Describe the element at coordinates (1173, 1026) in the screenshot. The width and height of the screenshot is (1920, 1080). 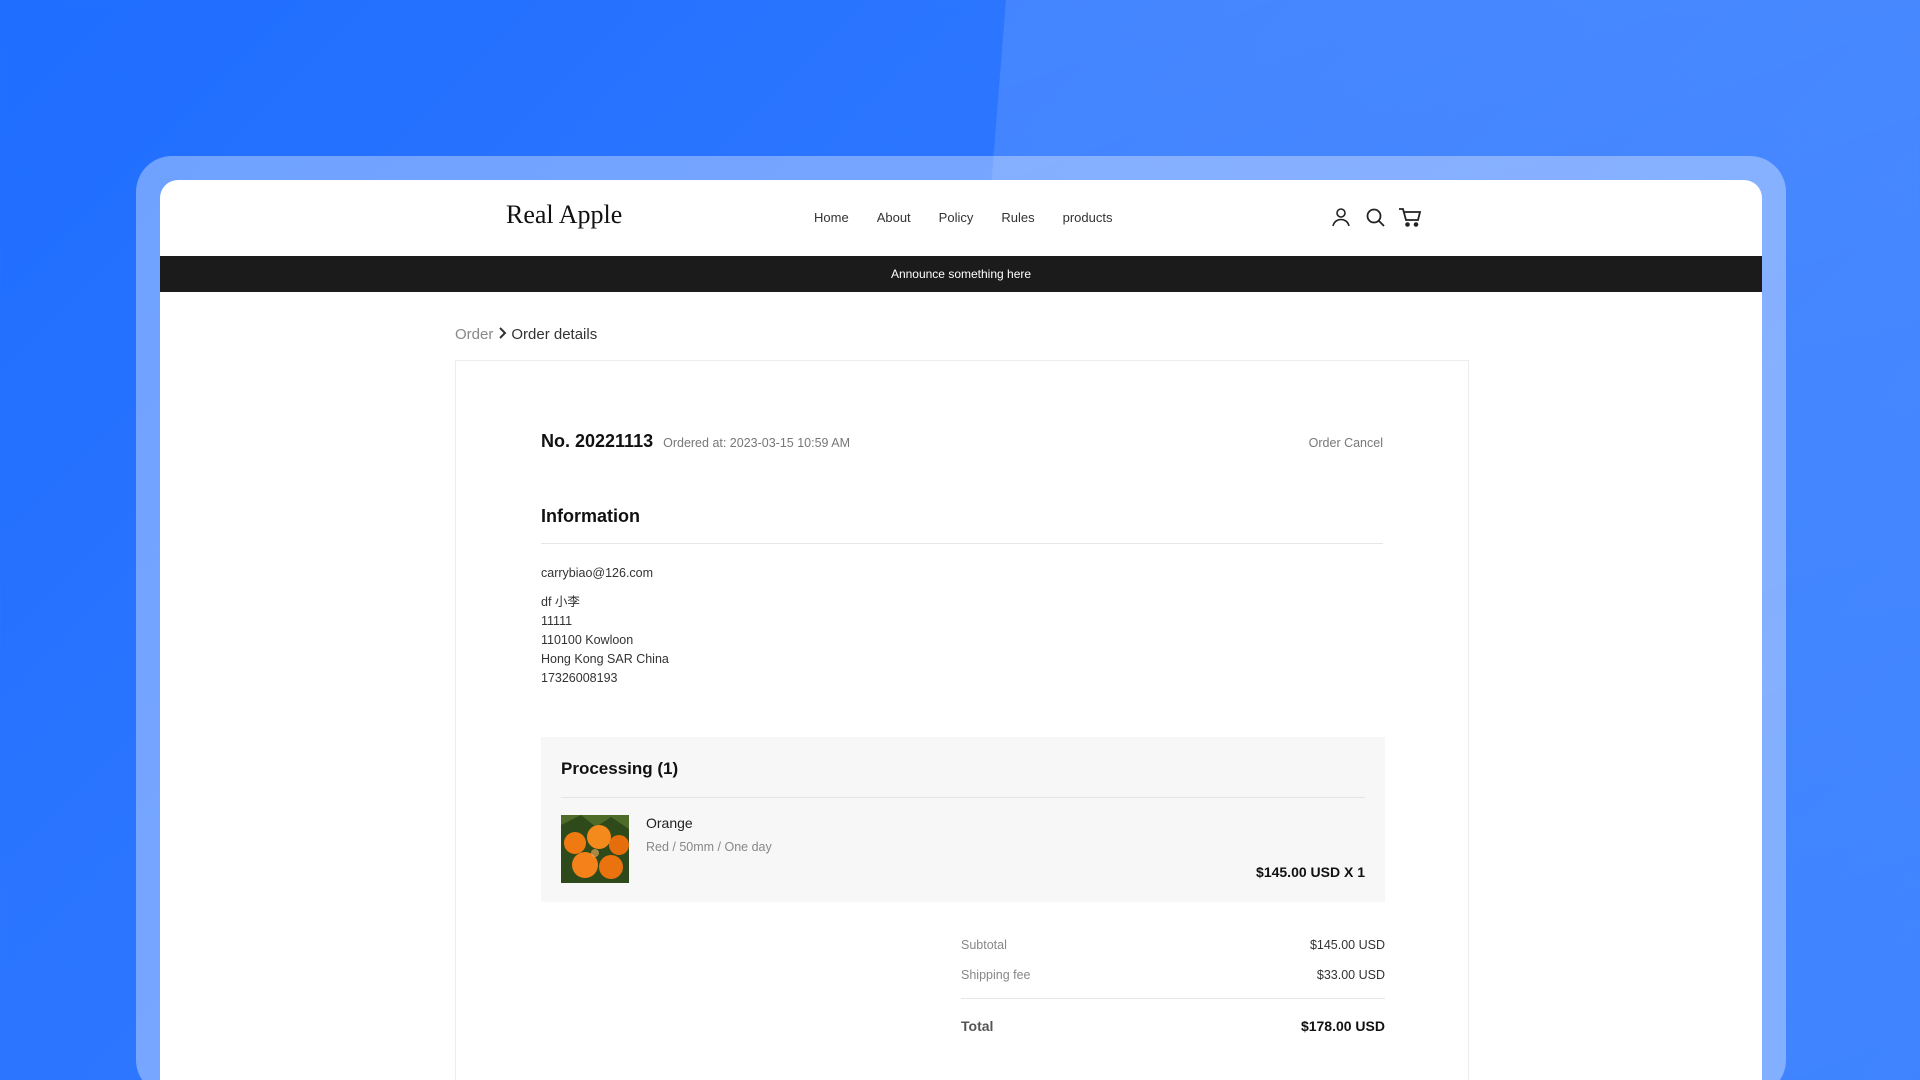
I see `total-row: Total $178.00 USD` at that location.